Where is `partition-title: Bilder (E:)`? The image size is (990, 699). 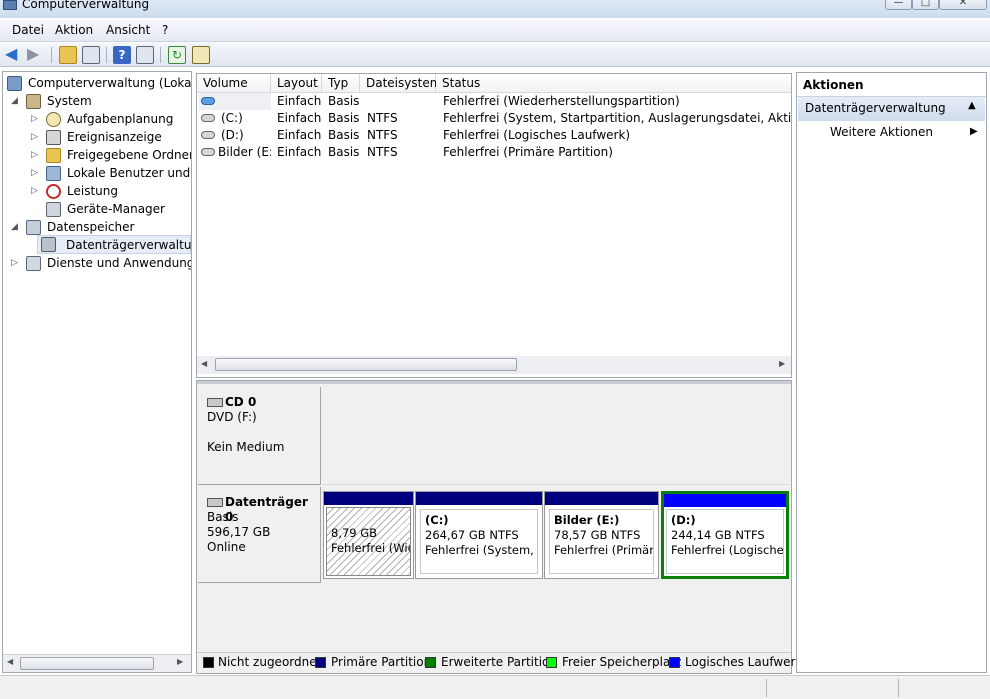 partition-title: Bilder (E:) is located at coordinates (587, 520).